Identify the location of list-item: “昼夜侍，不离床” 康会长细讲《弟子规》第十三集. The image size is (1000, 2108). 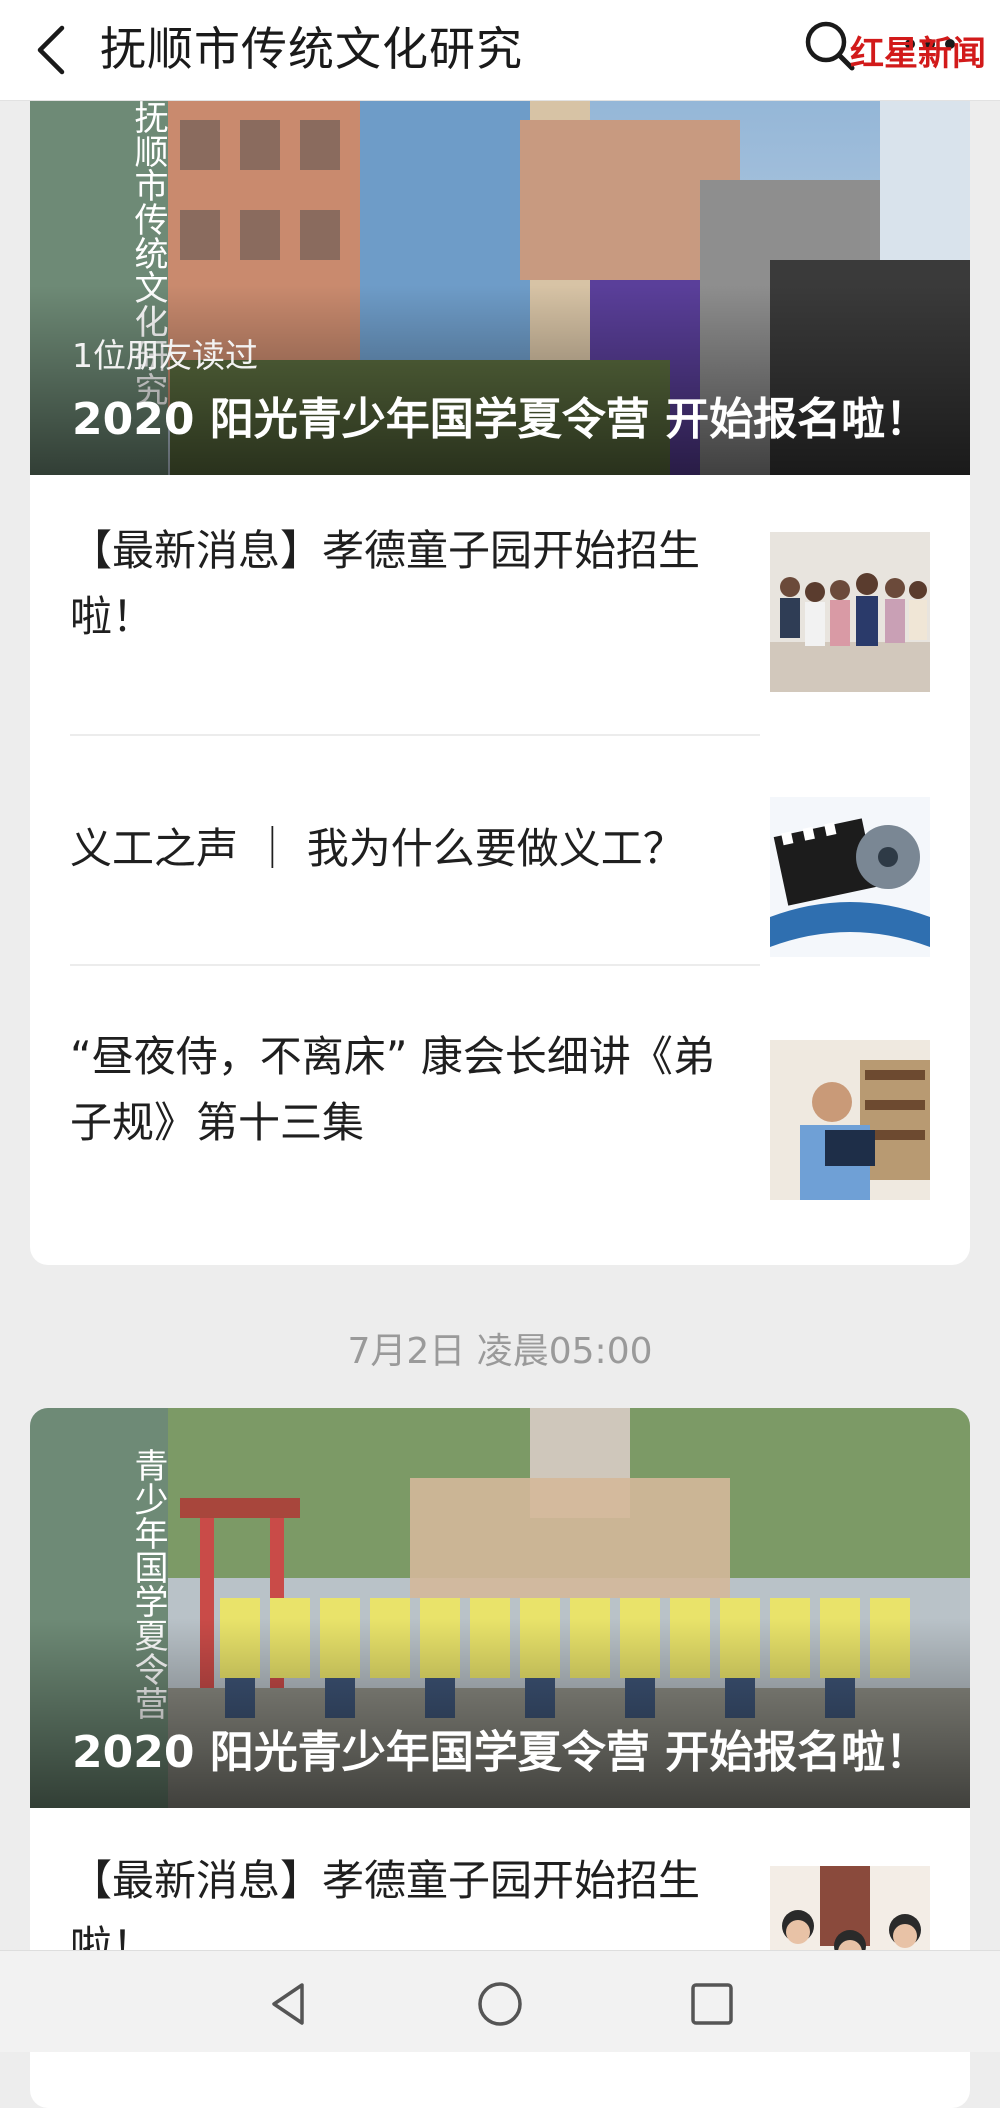
(500, 1110).